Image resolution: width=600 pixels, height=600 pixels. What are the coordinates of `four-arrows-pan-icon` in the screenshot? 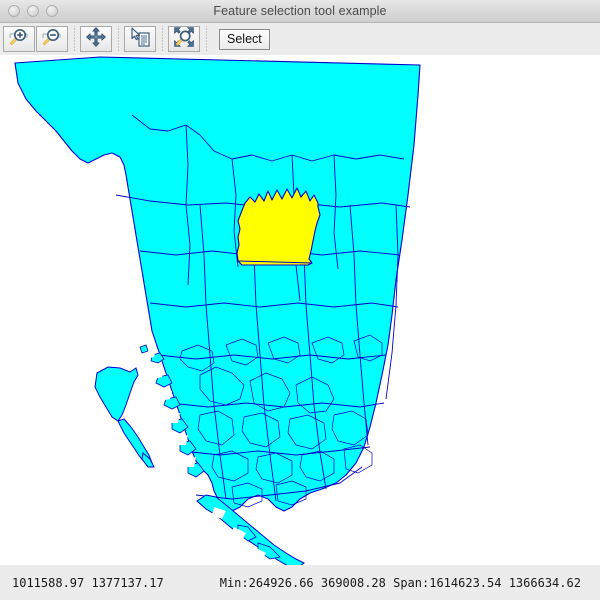 It's located at (96, 39).